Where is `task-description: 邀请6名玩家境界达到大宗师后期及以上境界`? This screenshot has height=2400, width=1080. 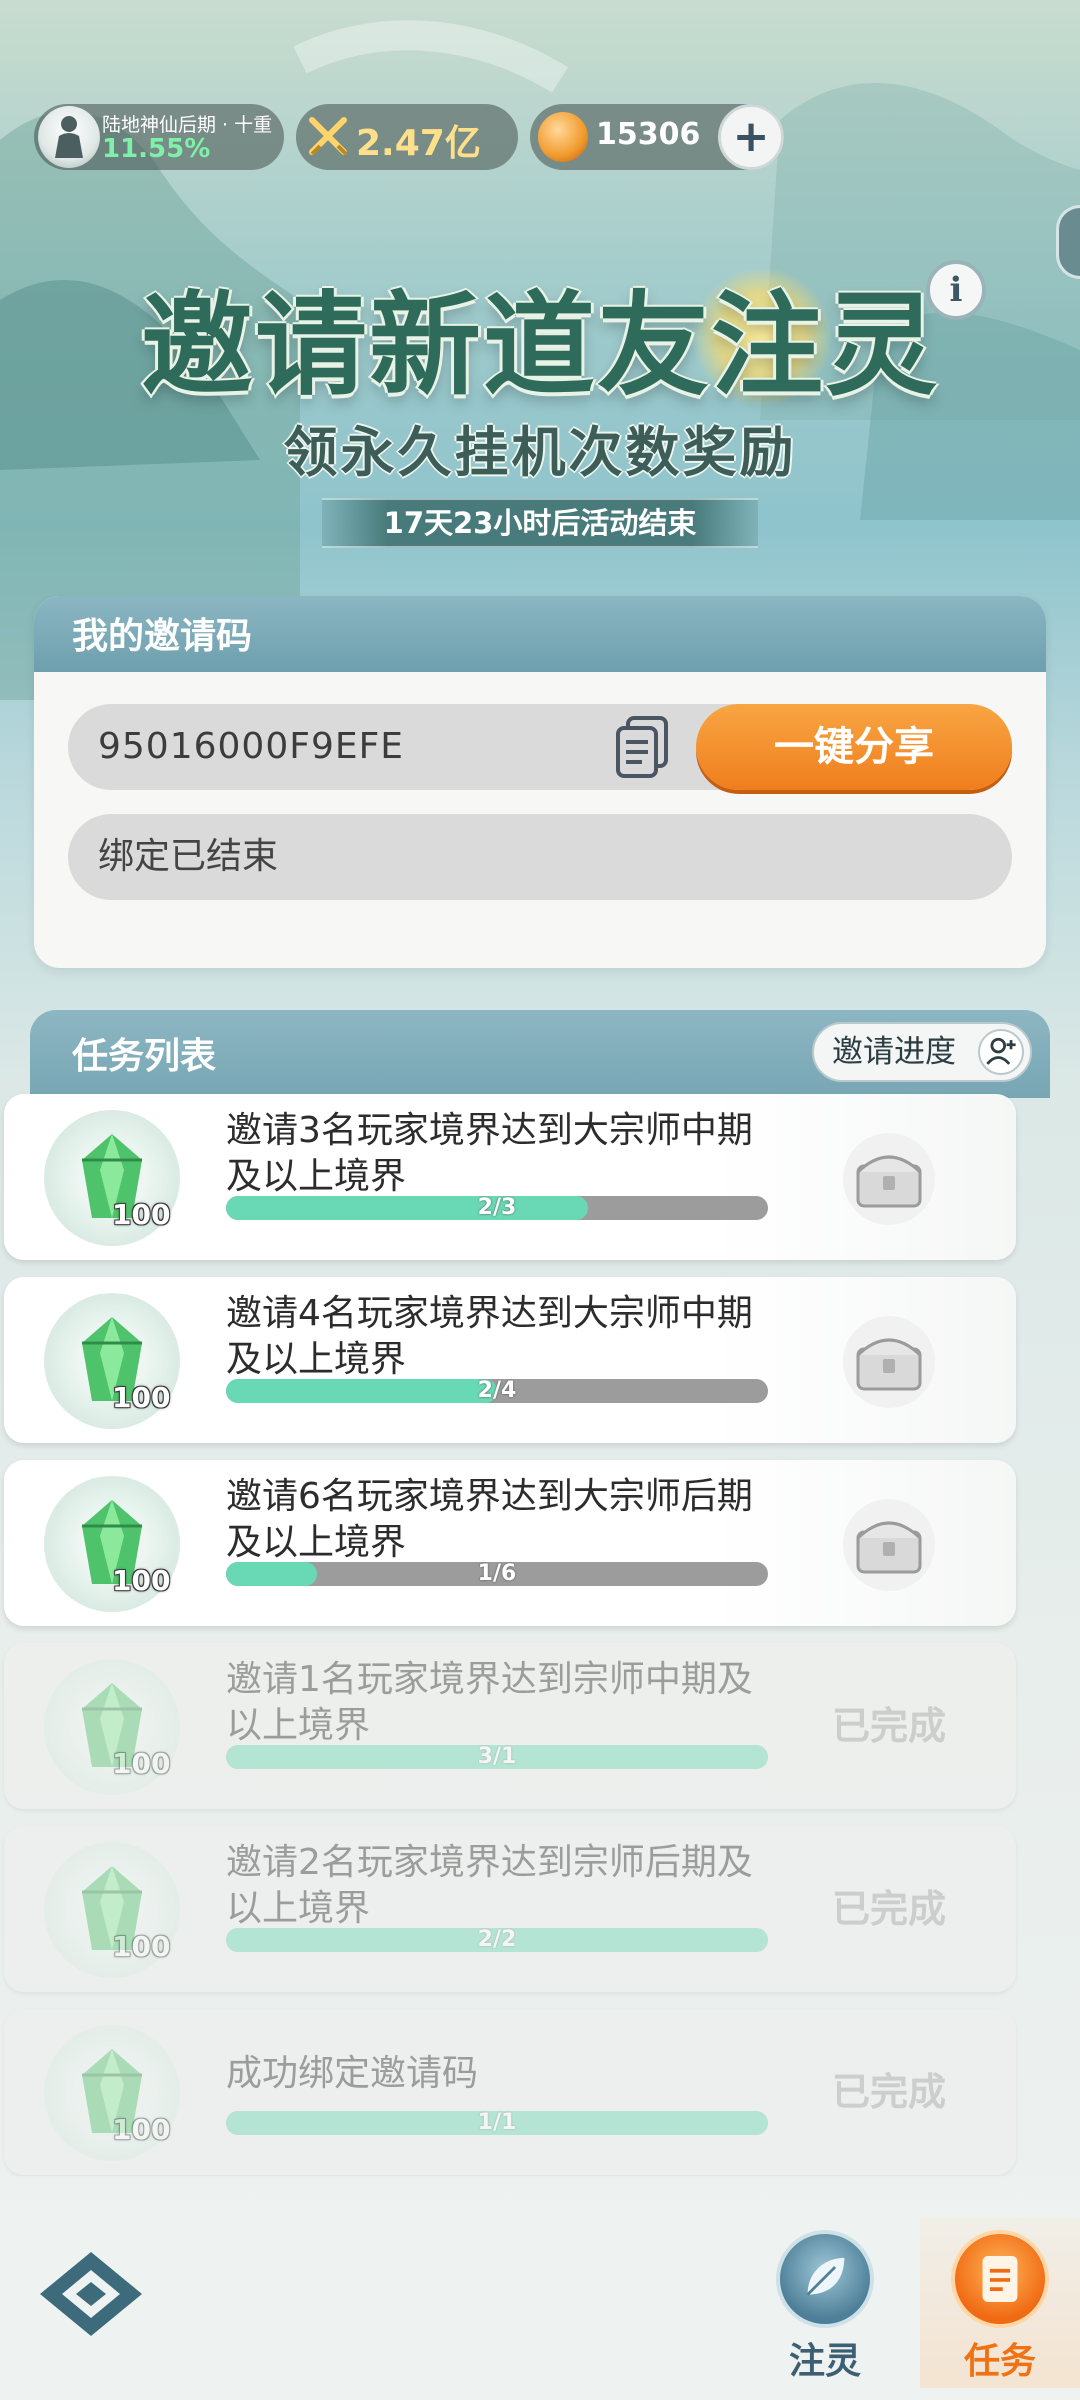 task-description: 邀请6名玩家境界达到大宗师后期及以上境界 is located at coordinates (489, 1519).